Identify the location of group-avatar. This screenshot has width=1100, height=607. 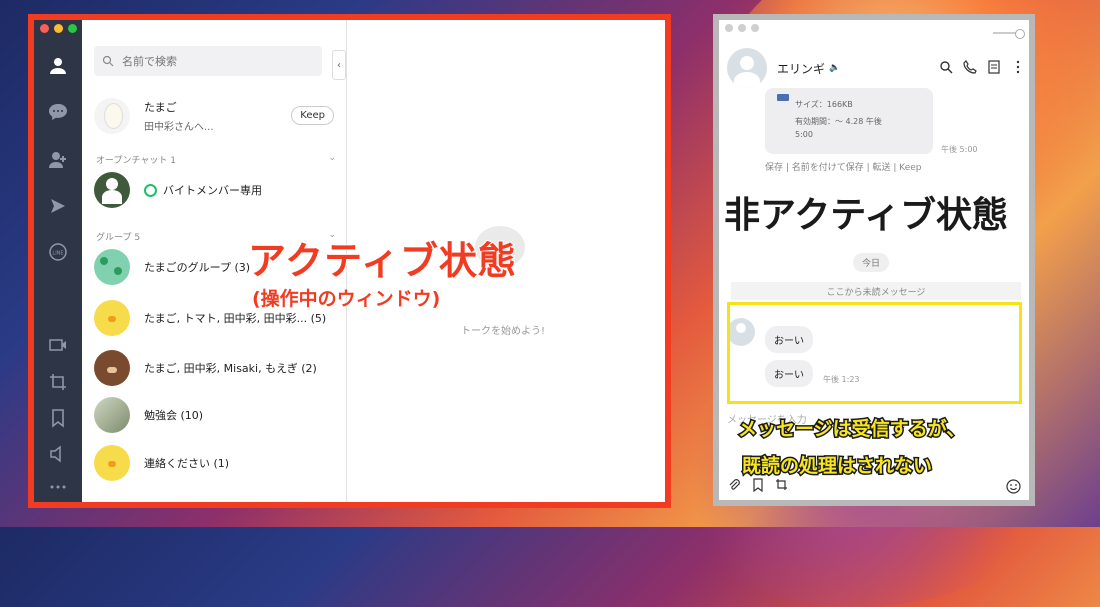
(112, 267).